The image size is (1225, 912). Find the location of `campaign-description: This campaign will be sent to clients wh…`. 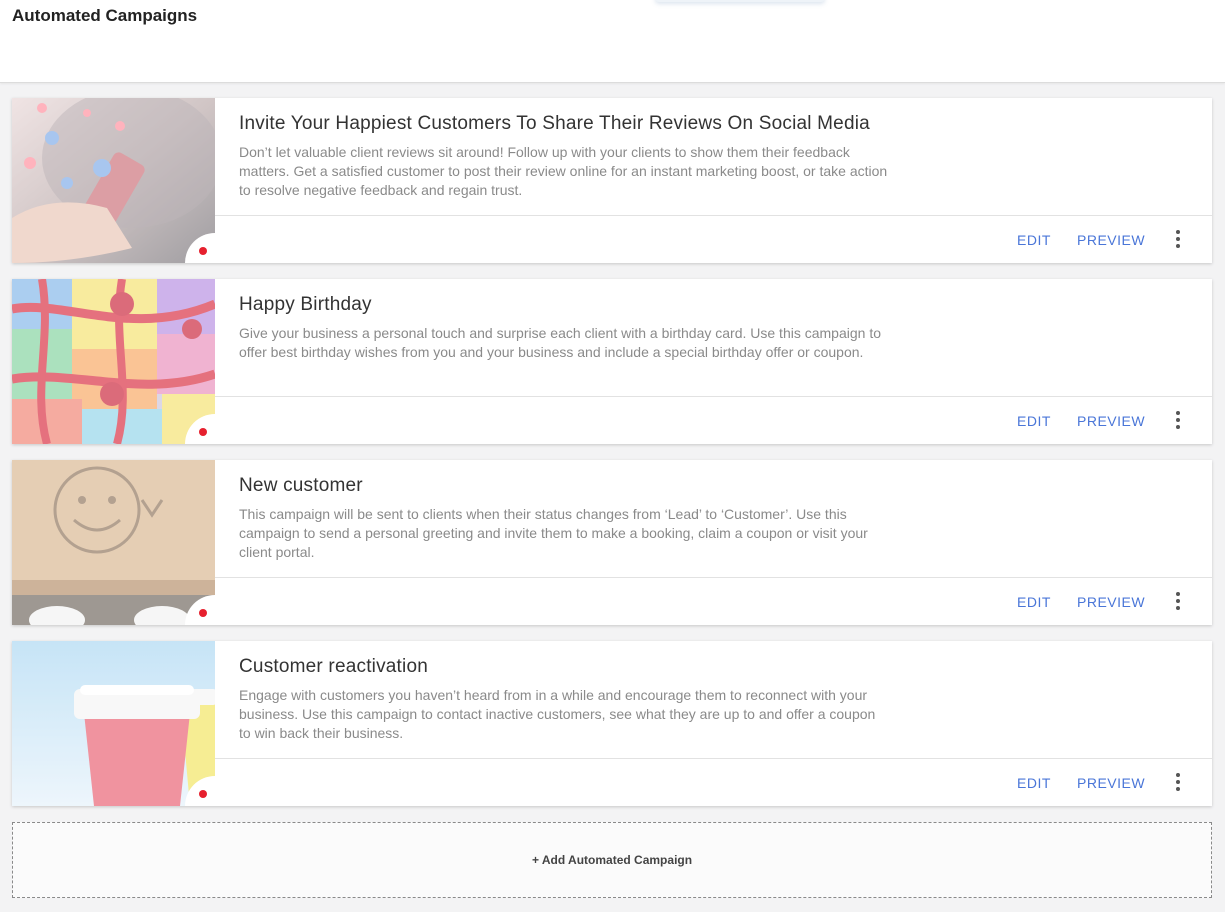

campaign-description: This campaign will be sent to clients wh… is located at coordinates (553, 533).